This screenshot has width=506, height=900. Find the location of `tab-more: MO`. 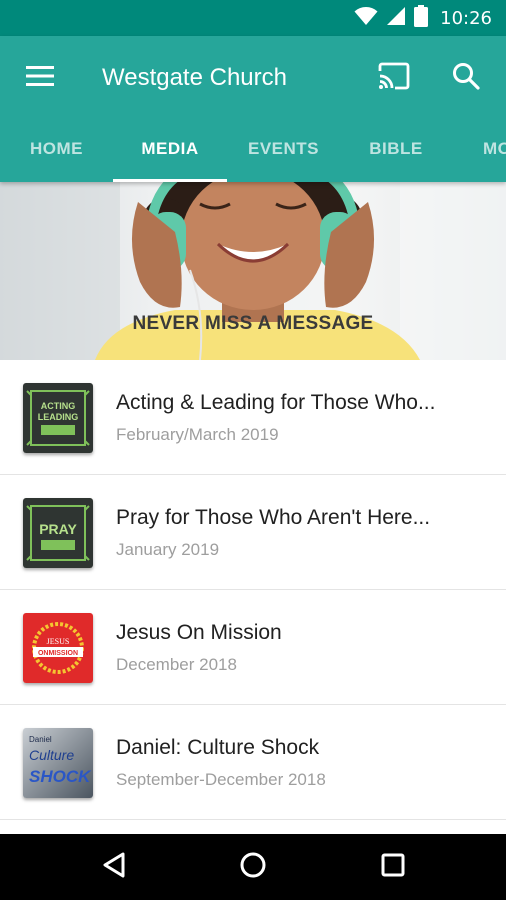

tab-more: MO is located at coordinates (479, 153).